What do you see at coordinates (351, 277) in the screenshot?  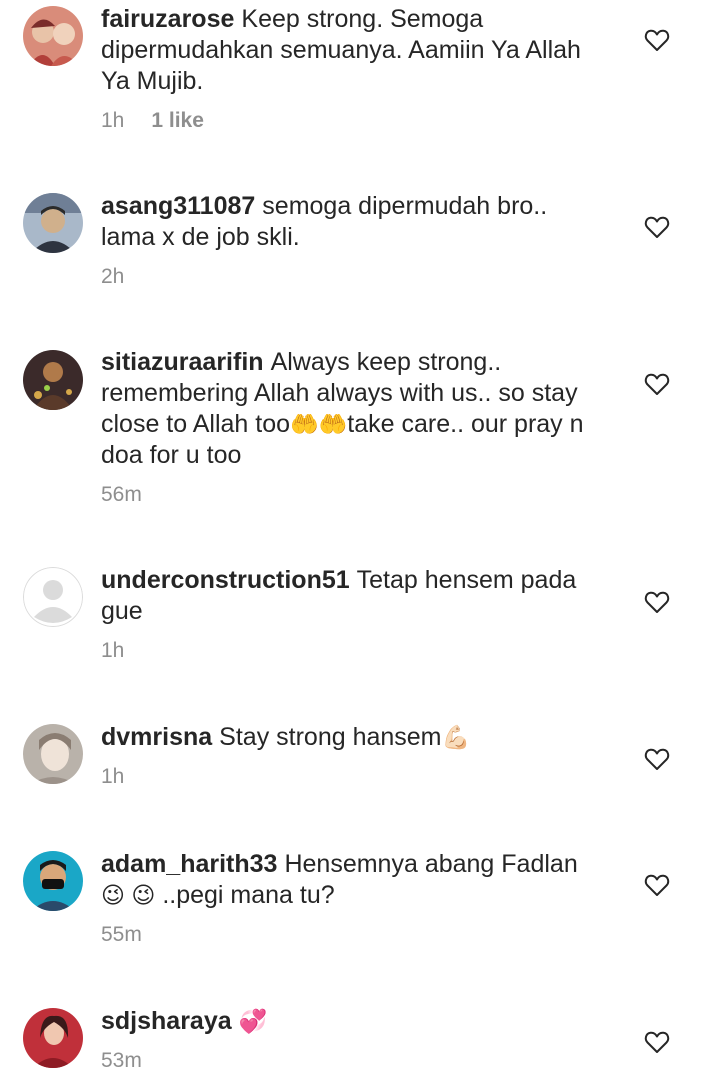 I see `comment-meta: 2h` at bounding box center [351, 277].